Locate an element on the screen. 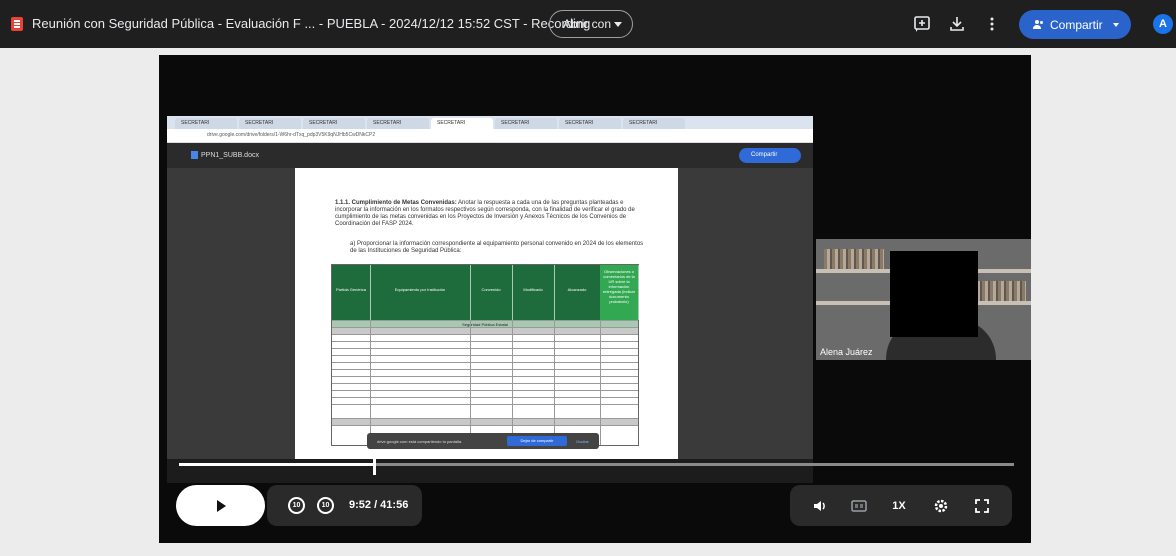 Image resolution: width=1176 pixels, height=556 pixels. doc-toolbar: PPN1_SUBB.docx Compartir is located at coordinates (490, 155).